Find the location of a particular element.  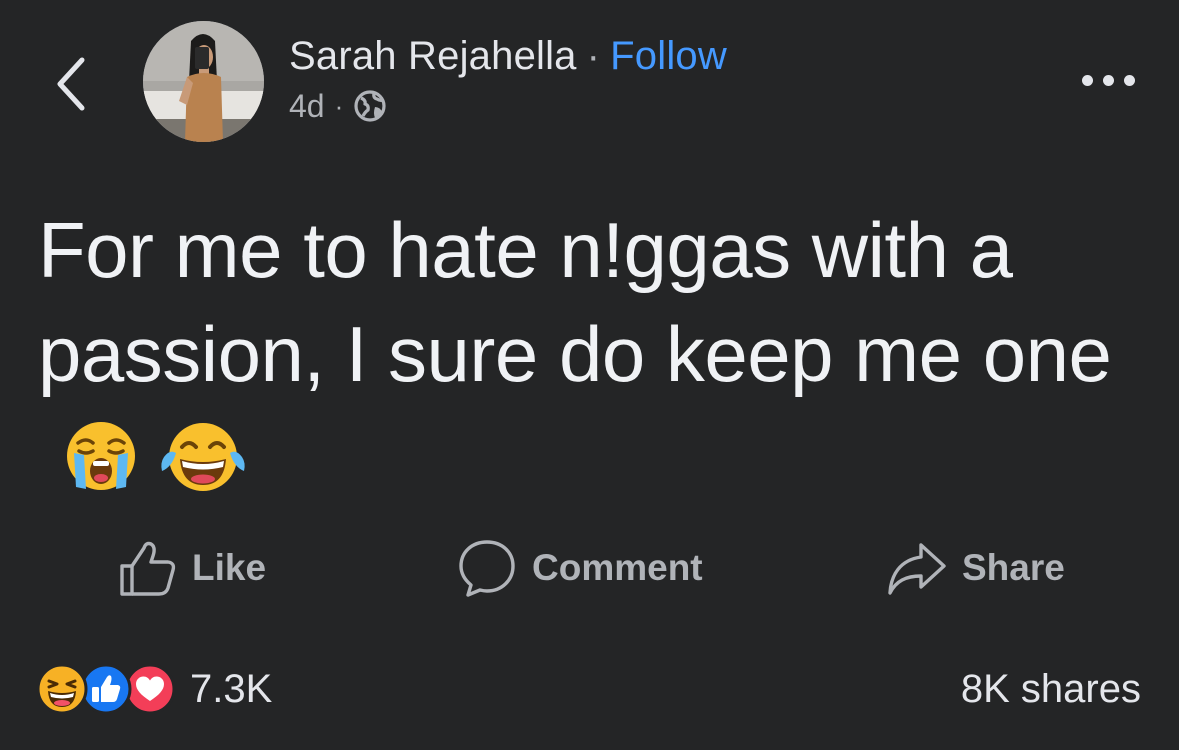

share-button: Share is located at coordinates (975, 568).